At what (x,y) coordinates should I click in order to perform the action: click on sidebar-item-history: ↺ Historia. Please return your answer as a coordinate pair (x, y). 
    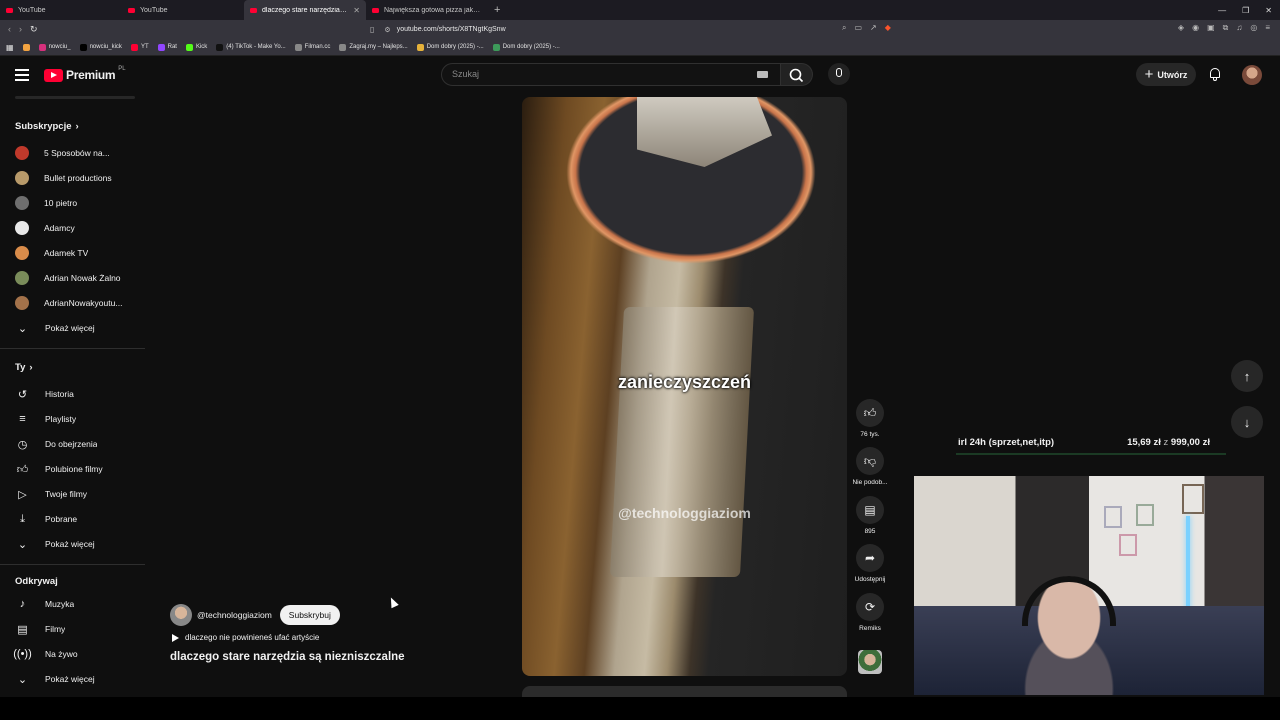
    Looking at the image, I should click on (72, 394).